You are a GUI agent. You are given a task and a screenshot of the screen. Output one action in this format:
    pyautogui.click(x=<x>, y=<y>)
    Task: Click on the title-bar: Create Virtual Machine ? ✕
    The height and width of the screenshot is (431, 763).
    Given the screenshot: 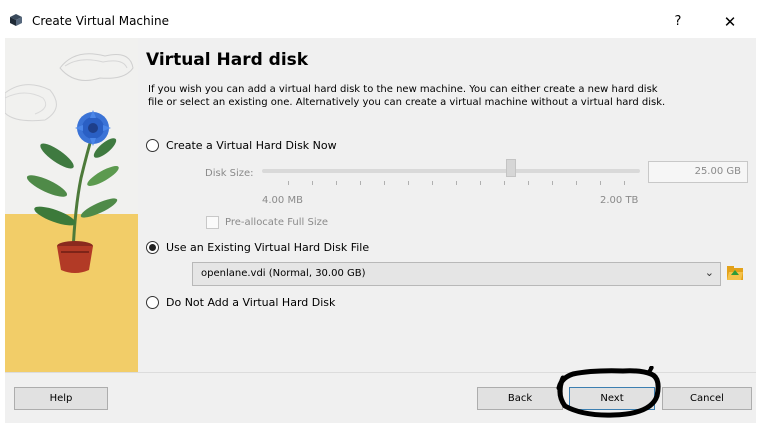 What is the action you would take?
    pyautogui.click(x=381, y=19)
    